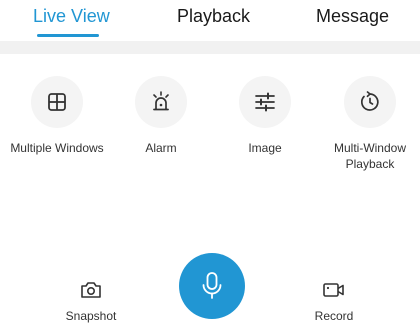 This screenshot has height=332, width=420. What do you see at coordinates (369, 156) in the screenshot?
I see `multi-window-playback-label: Multi-Window Playback` at bounding box center [369, 156].